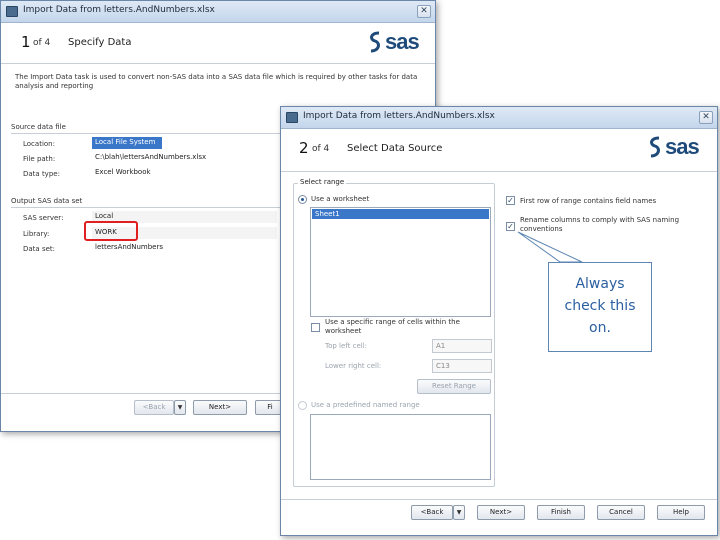 This screenshot has height=540, width=720. I want to click on named-range-list, so click(400, 447).